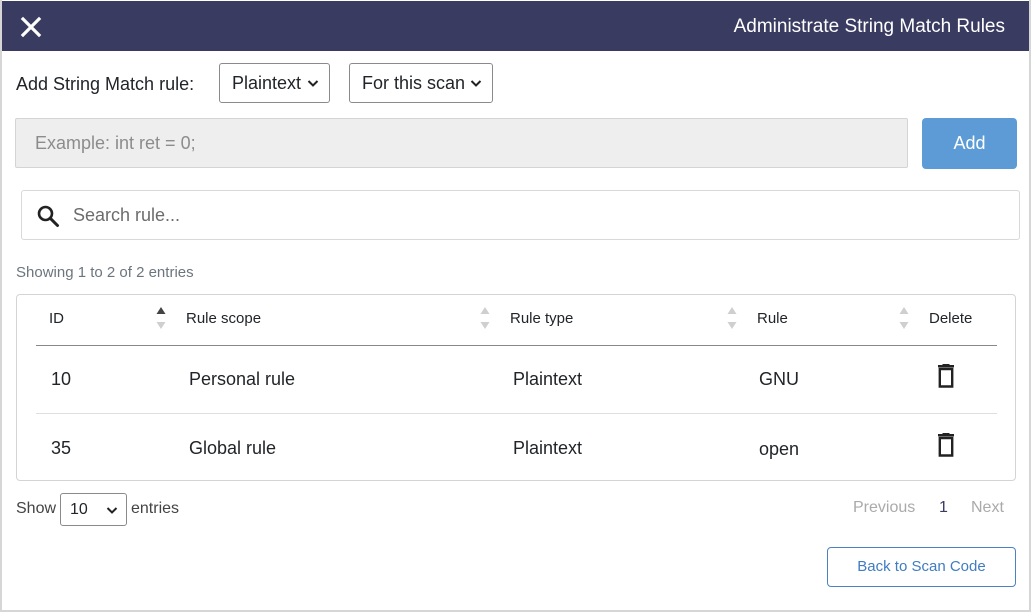  I want to click on rule-type-selected: Plaintext, so click(267, 83).